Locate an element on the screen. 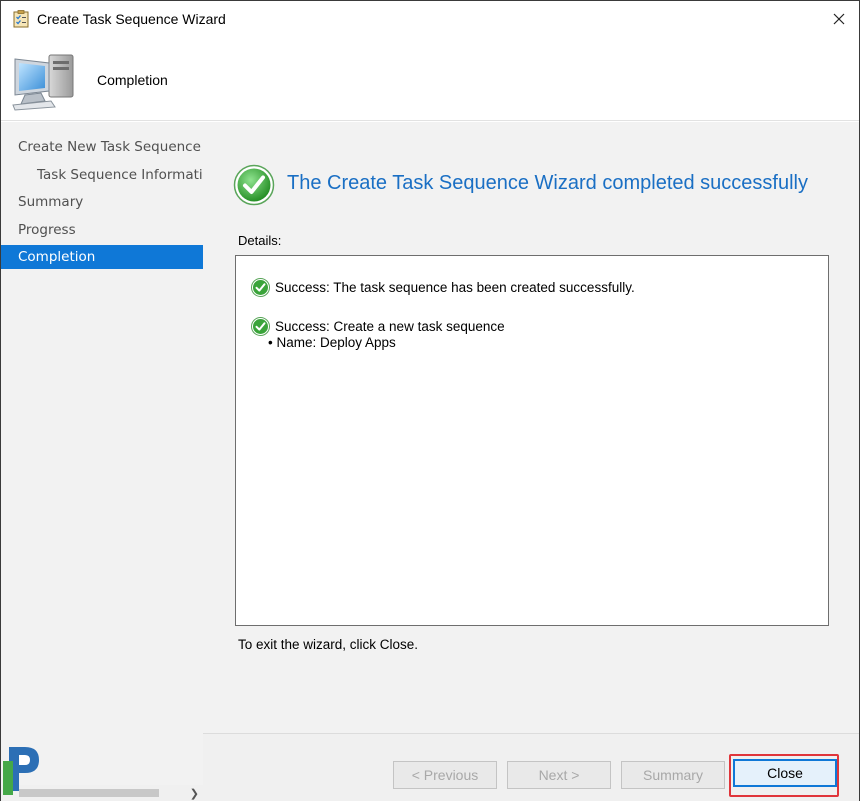 The height and width of the screenshot is (801, 860). sidebar-item-summary: Summary is located at coordinates (102, 202).